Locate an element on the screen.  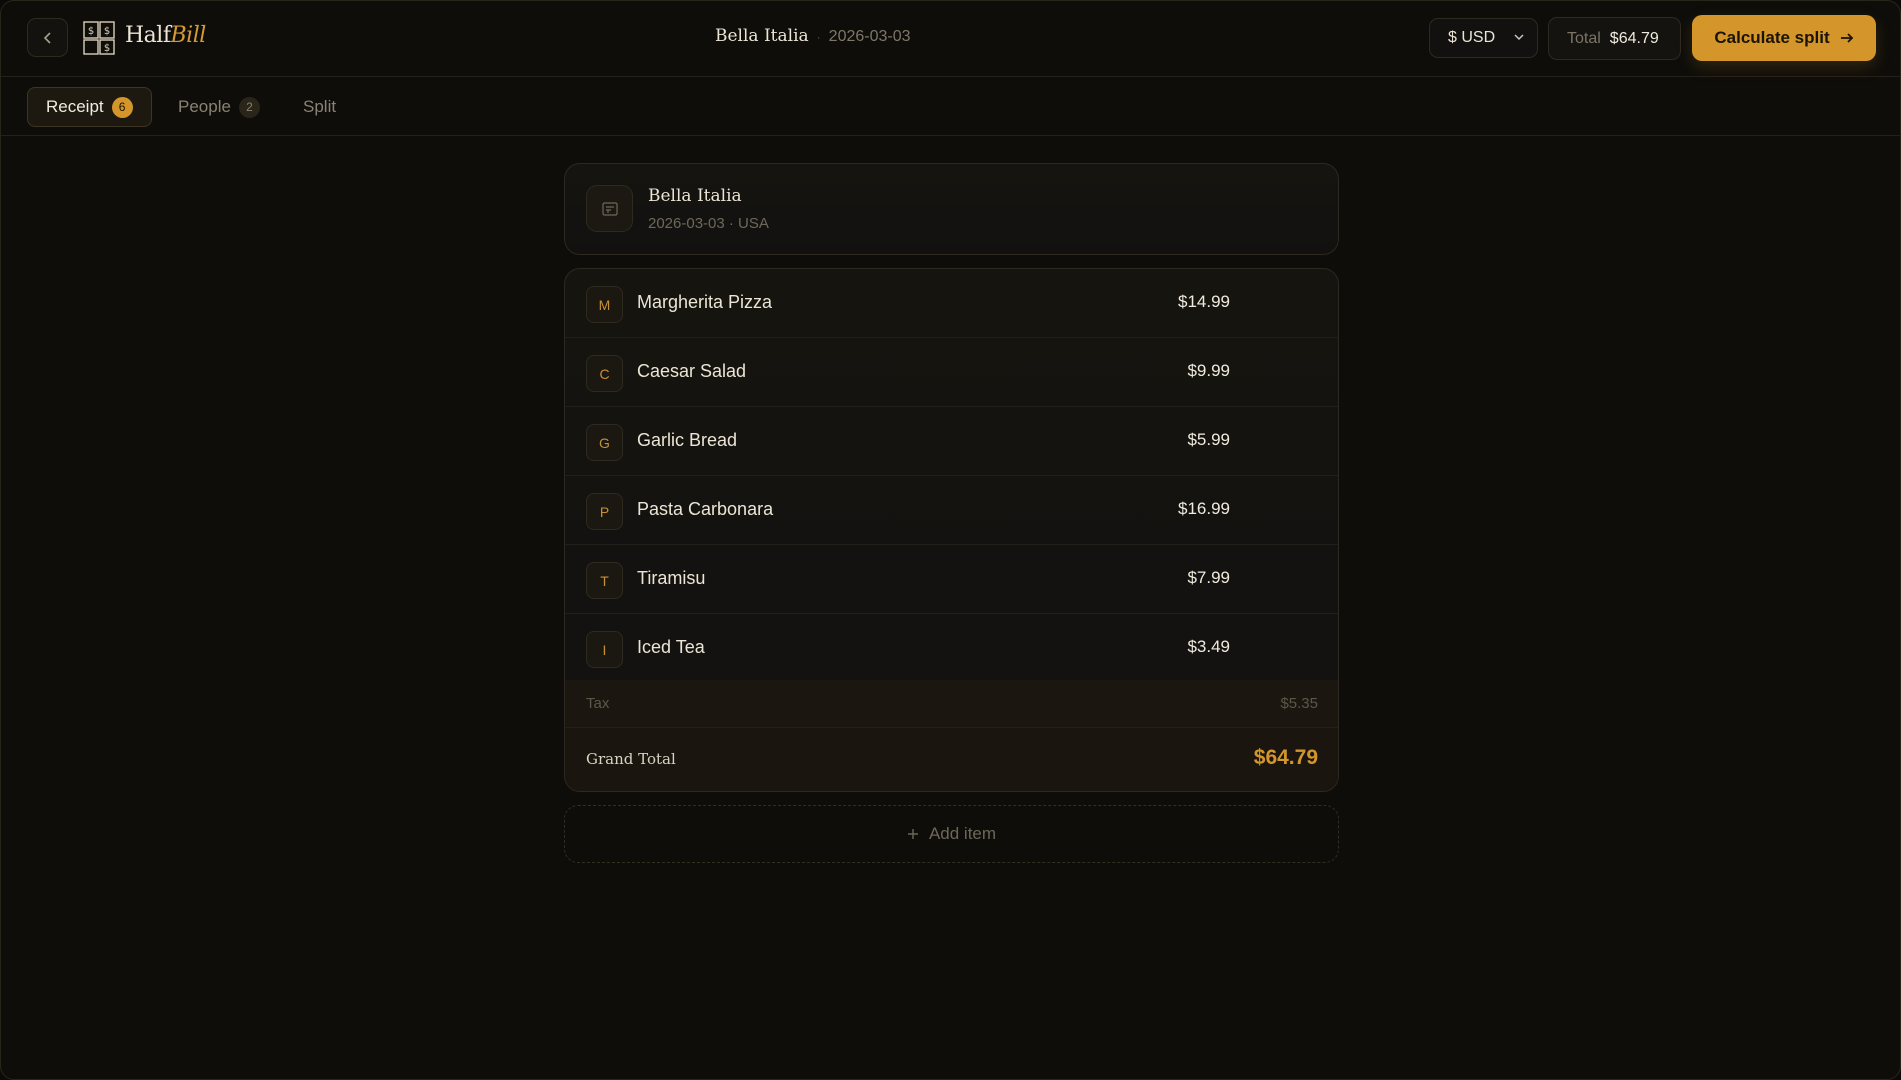
grand-total-row: Grand Total $64.79 is located at coordinates (951, 759).